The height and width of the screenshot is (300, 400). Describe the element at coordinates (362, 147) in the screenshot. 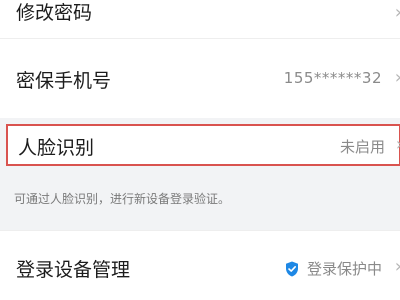

I see `face-recognition-status: 未启用` at that location.